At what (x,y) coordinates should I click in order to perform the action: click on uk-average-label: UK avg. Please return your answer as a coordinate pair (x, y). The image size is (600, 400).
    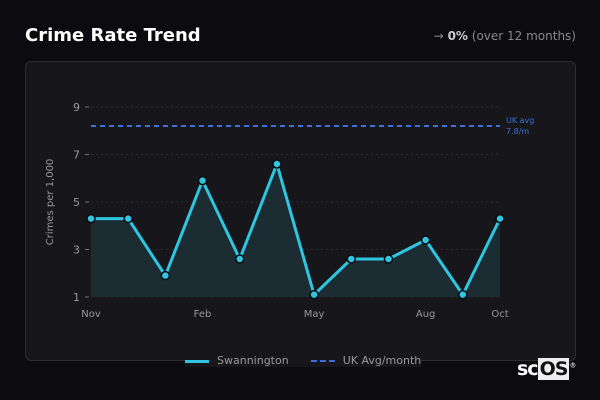
    Looking at the image, I should click on (520, 120).